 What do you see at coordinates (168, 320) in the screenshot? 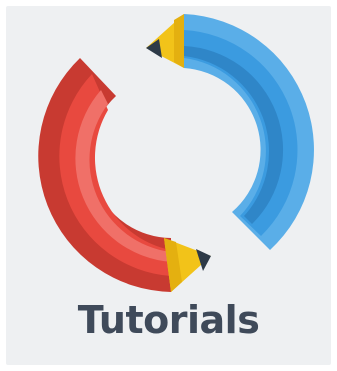
I see `tutorials-label: Tutorials` at bounding box center [168, 320].